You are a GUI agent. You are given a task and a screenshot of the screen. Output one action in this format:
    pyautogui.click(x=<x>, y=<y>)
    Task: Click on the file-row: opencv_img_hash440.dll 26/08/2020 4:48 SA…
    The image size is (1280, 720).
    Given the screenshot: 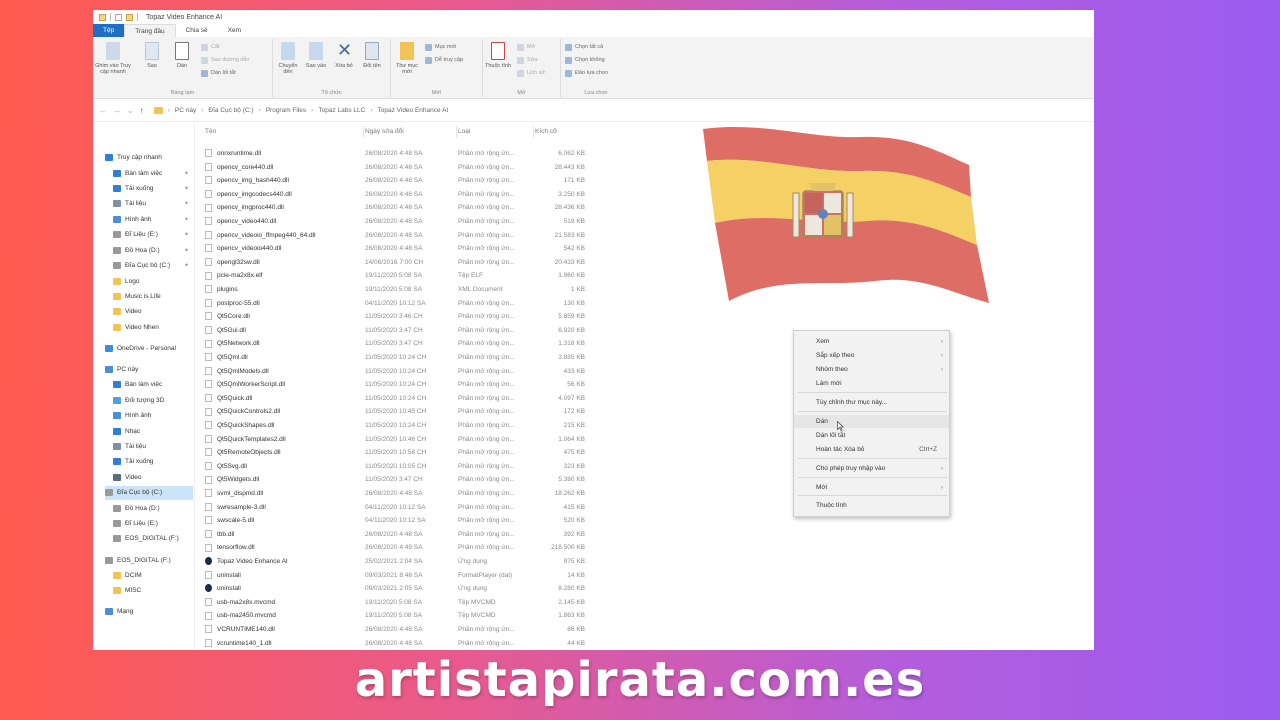 What is the action you would take?
    pyautogui.click(x=401, y=181)
    